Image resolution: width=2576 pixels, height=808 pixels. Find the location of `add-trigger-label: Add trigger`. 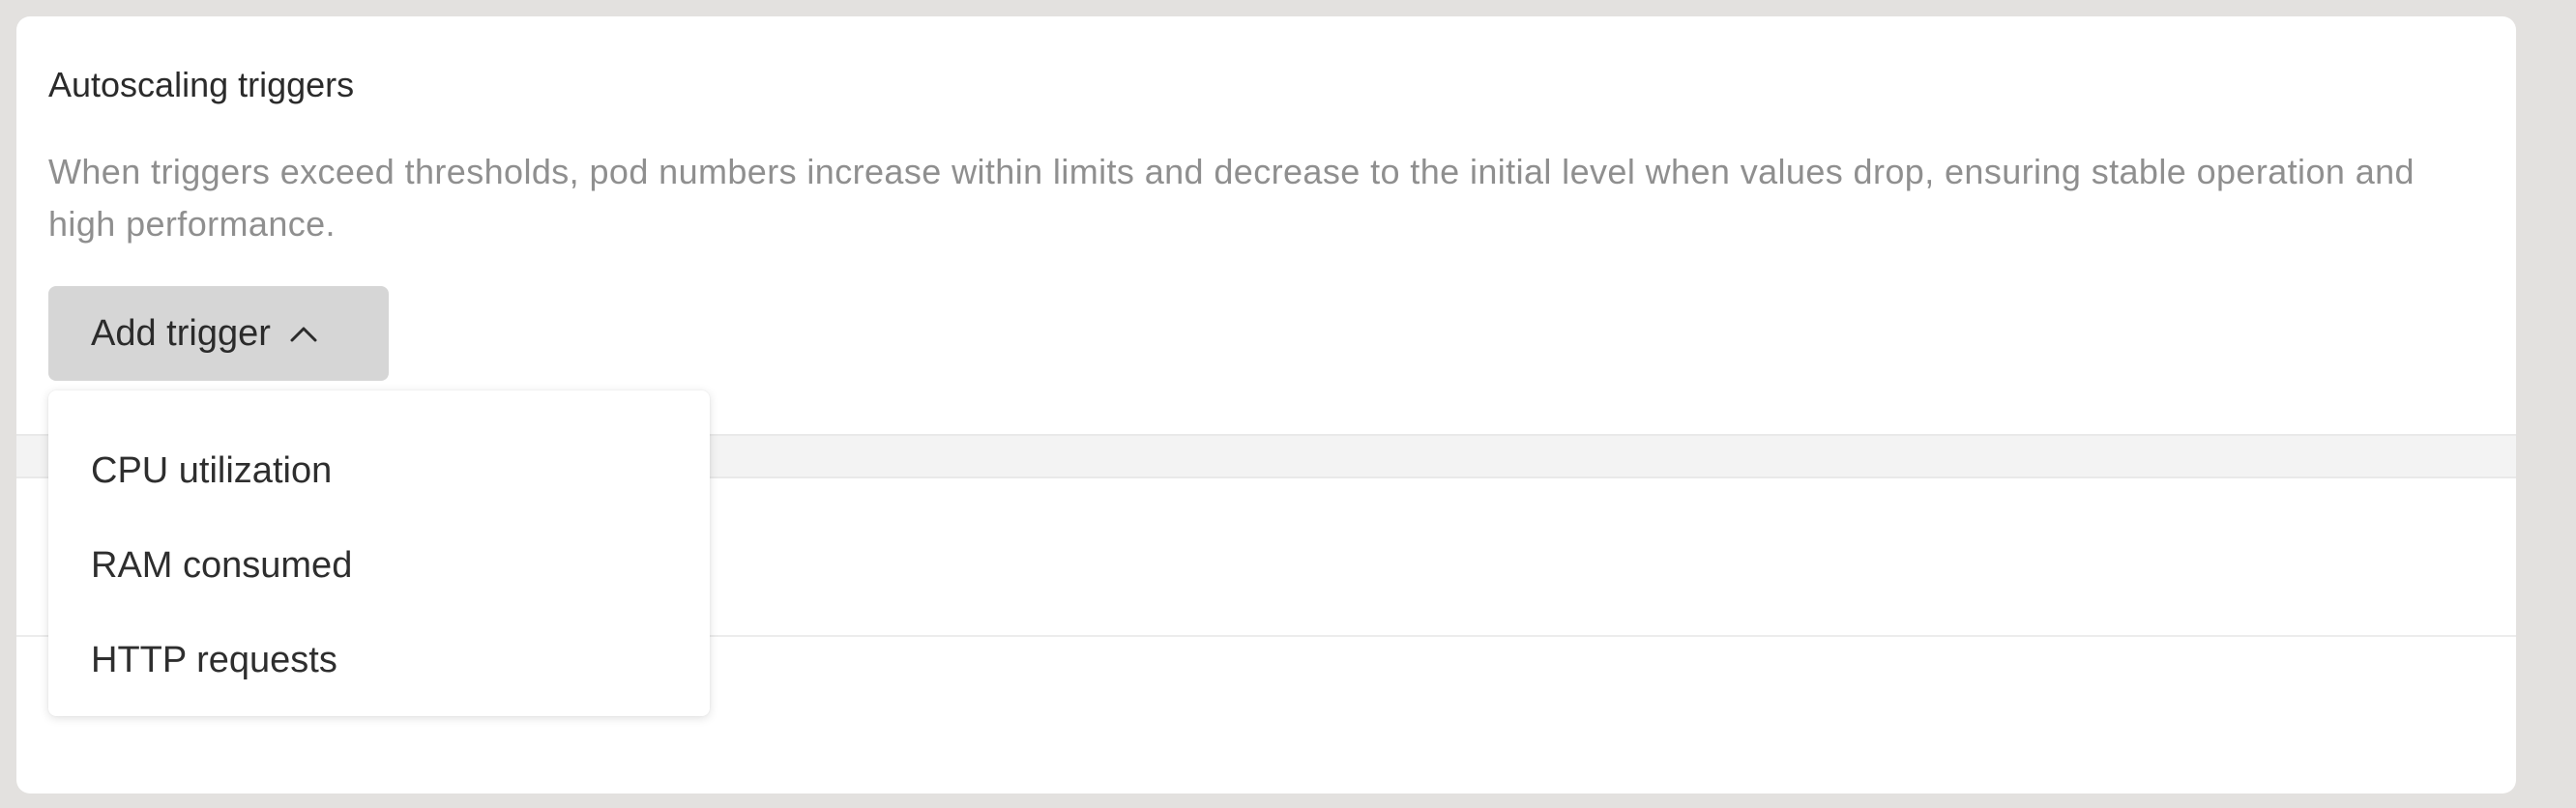

add-trigger-label: Add trigger is located at coordinates (181, 333).